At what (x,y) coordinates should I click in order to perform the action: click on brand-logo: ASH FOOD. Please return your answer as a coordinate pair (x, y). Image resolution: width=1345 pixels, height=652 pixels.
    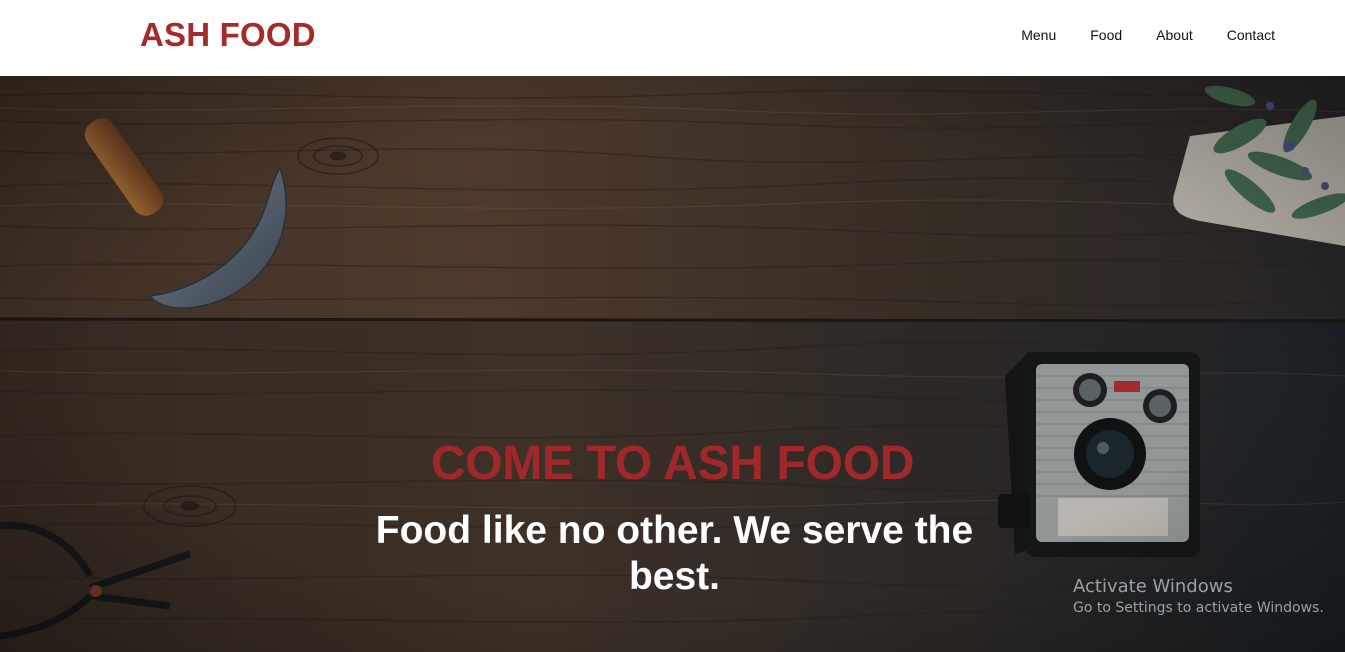
    Looking at the image, I should click on (228, 35).